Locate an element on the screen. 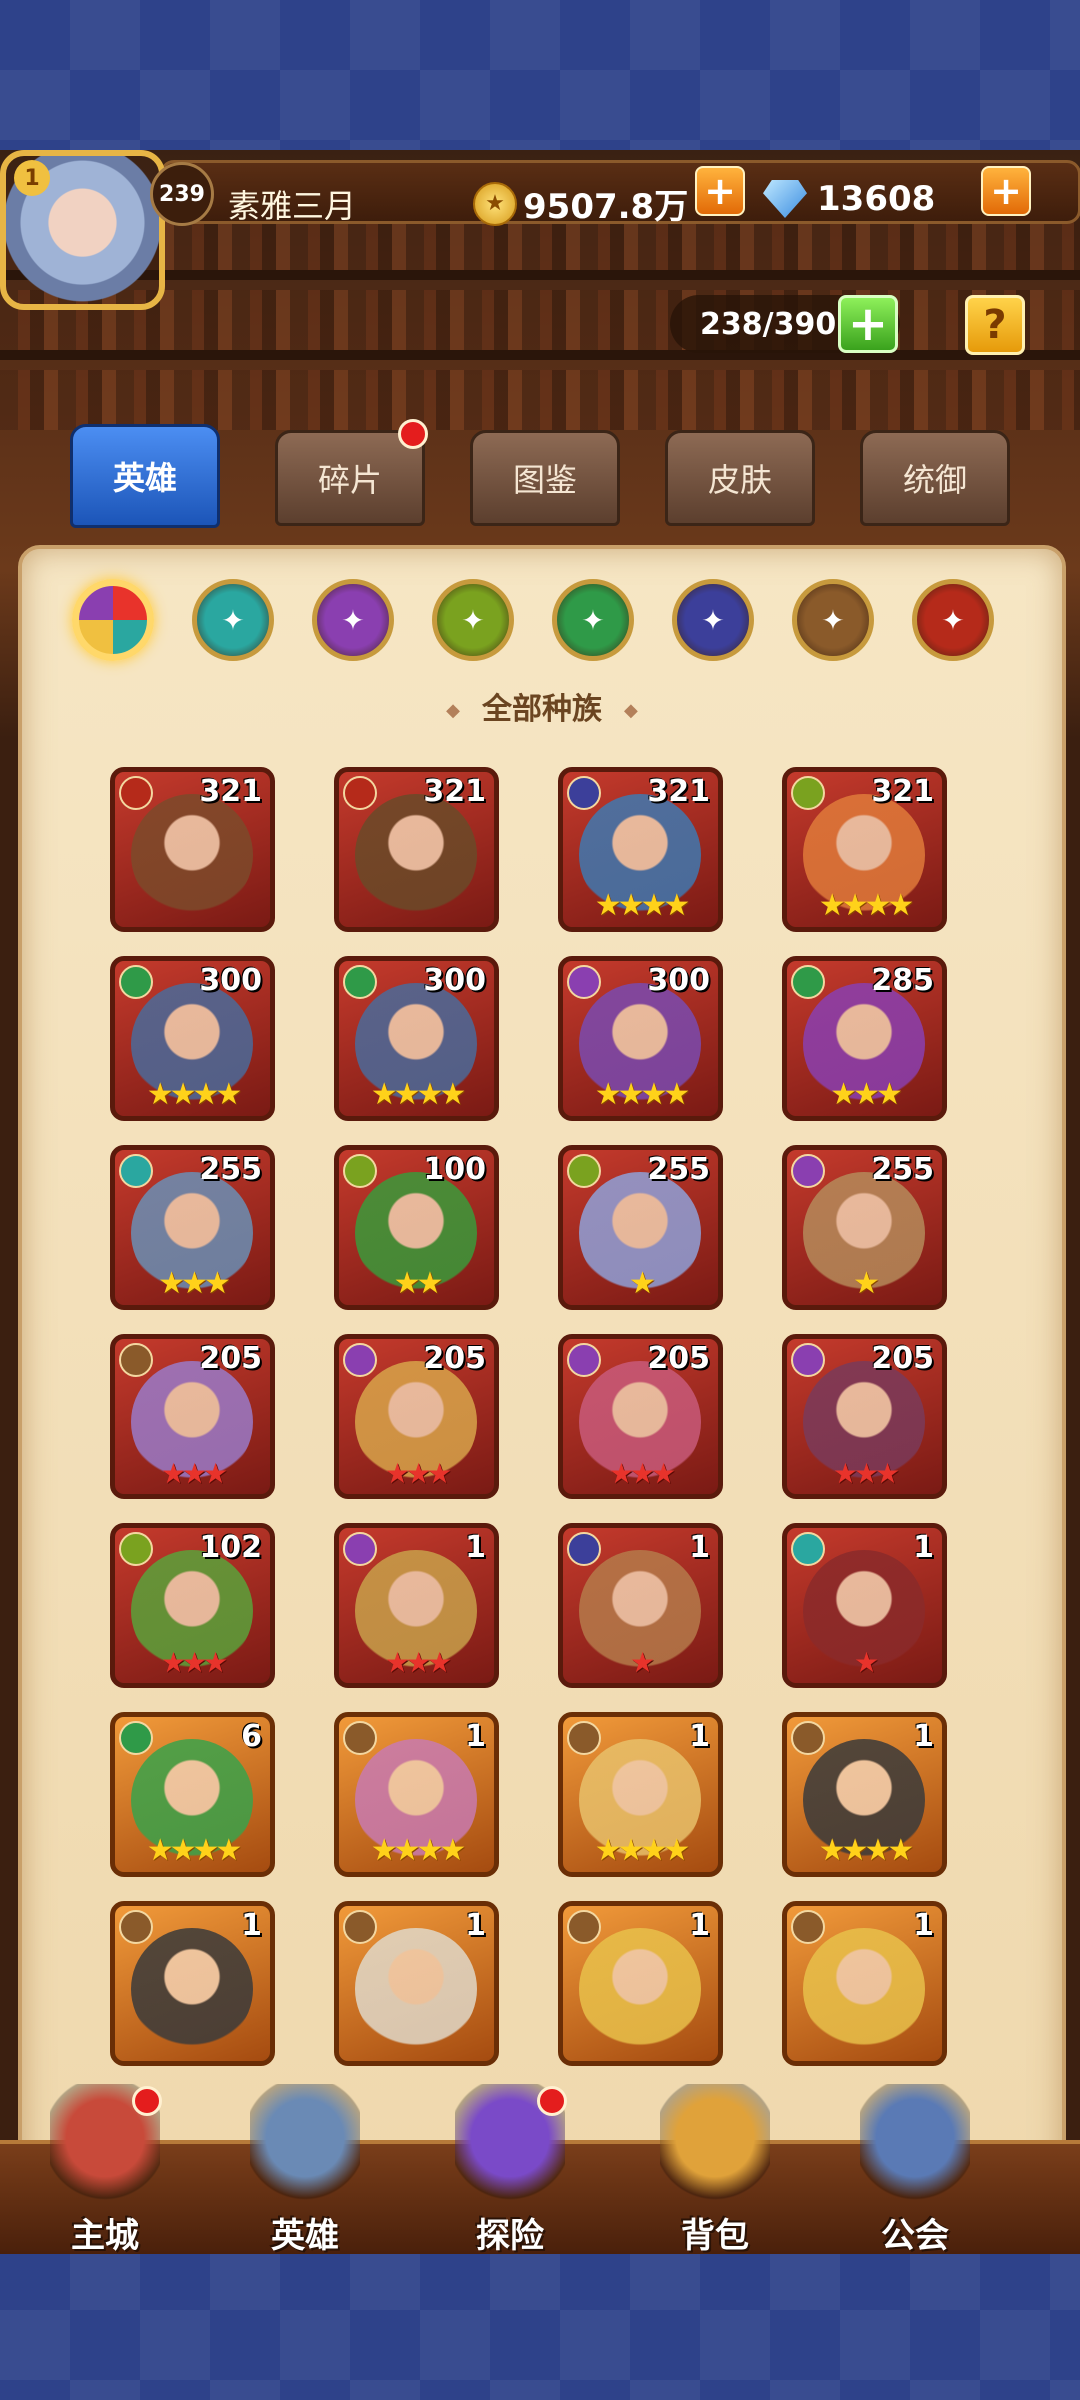  add-gold-button: + is located at coordinates (720, 191).